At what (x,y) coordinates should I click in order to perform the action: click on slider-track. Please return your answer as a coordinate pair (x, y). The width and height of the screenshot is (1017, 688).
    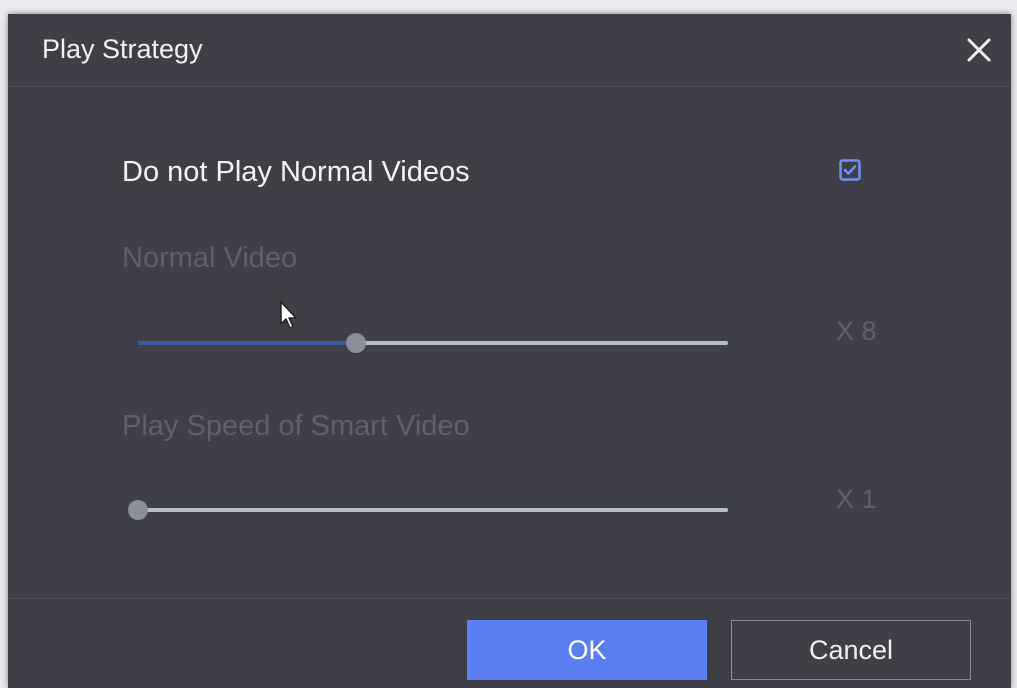
    Looking at the image, I should click on (433, 510).